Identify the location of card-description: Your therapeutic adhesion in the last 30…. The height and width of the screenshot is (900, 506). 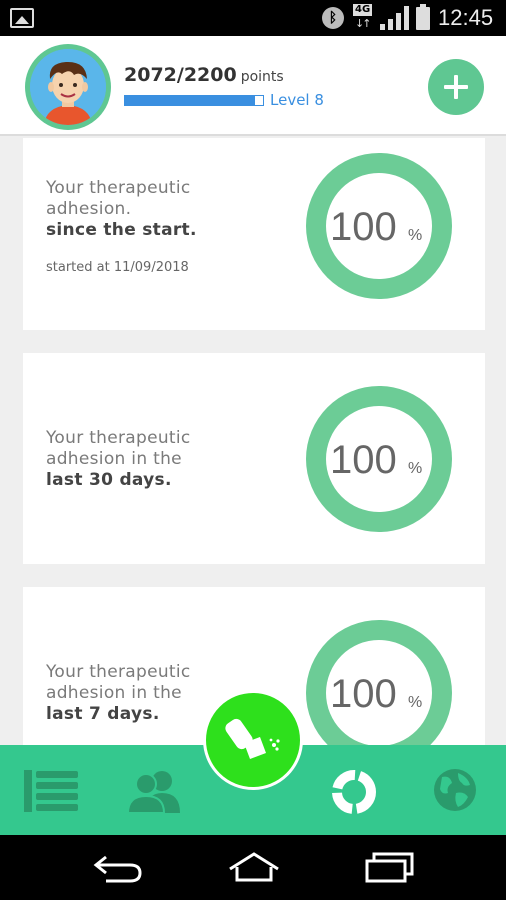
(118, 459).